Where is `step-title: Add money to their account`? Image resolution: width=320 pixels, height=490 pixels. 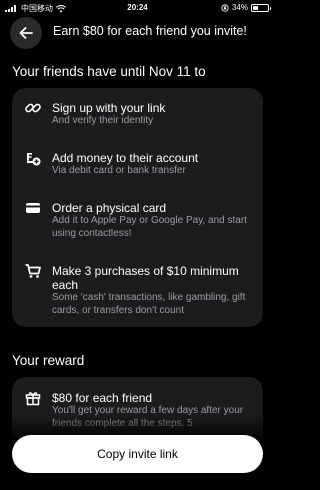 step-title: Add money to their account is located at coordinates (125, 158).